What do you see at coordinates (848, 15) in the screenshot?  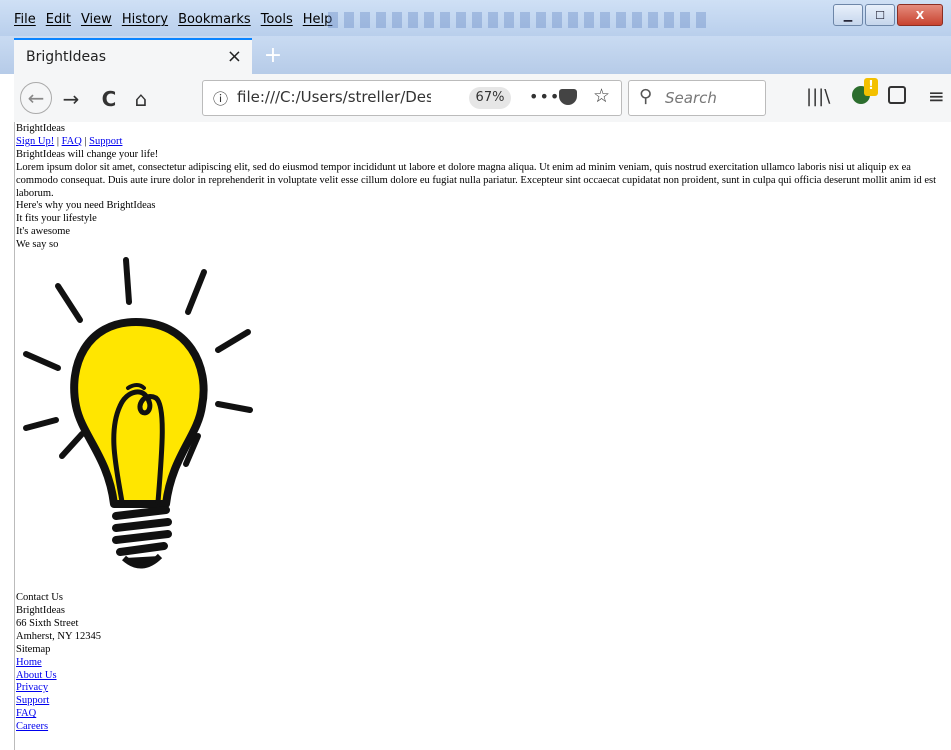 I see `minimize-button: ▁` at bounding box center [848, 15].